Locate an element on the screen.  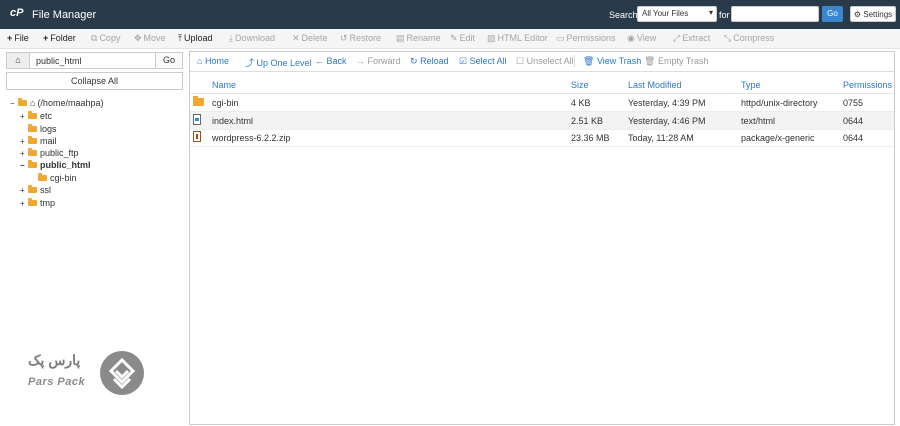
rename-button: ▤ Rename is located at coordinates (418, 38).